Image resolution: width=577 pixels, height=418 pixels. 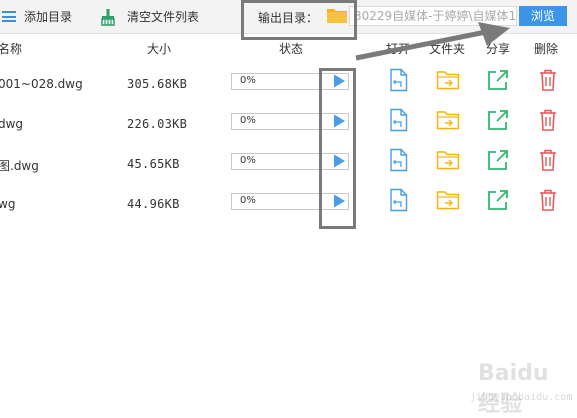 What do you see at coordinates (157, 124) in the screenshot?
I see `file-size: 226.03KB` at bounding box center [157, 124].